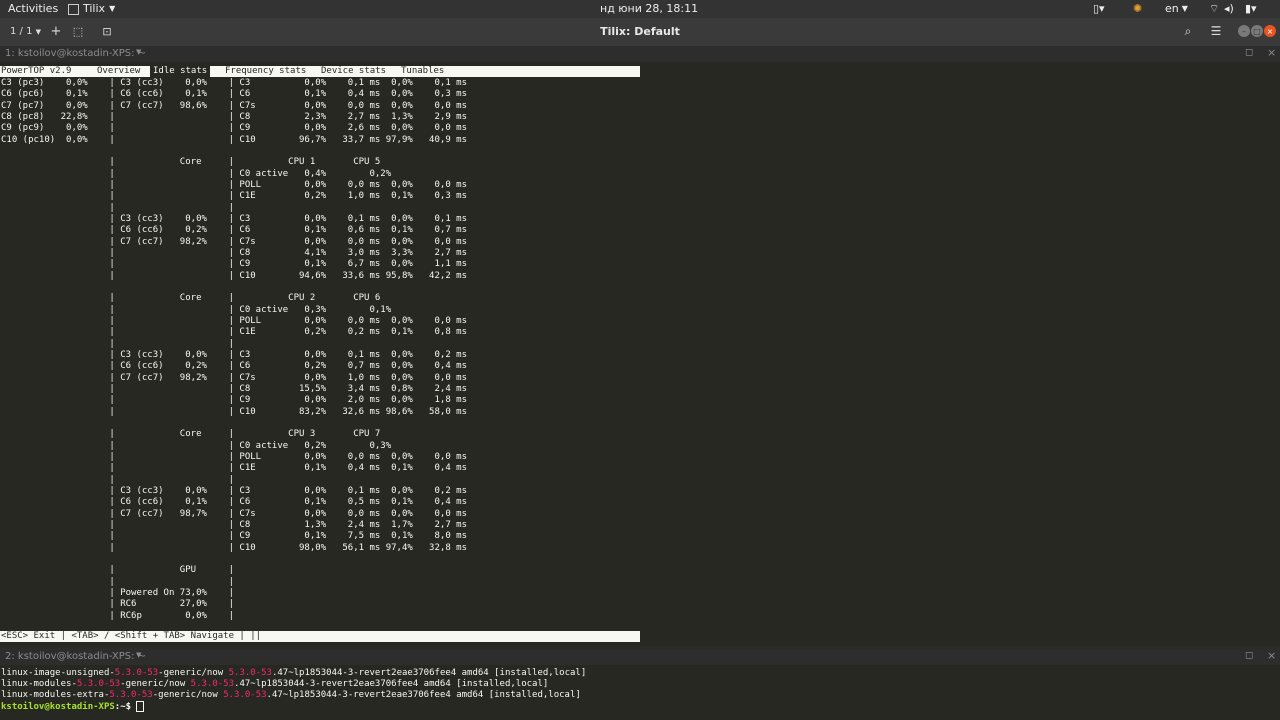 The height and width of the screenshot is (720, 1280). What do you see at coordinates (234, 275) in the screenshot?
I see `powertop-line: | | C10 94,6% 33,6 ms 95,8% 42,2 ms` at bounding box center [234, 275].